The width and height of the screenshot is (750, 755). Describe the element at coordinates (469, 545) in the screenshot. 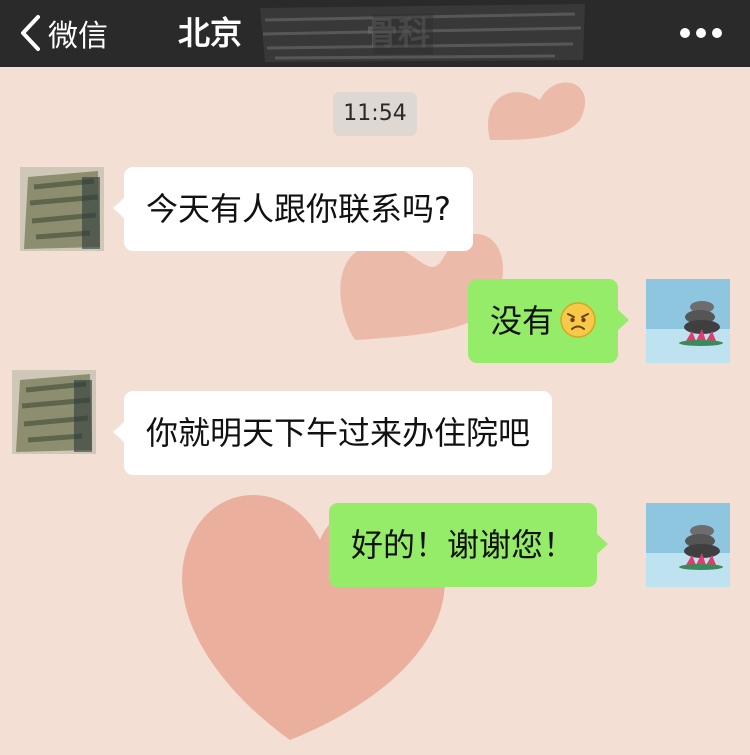

I see `outgoing-message: 好的！谢谢您！` at that location.